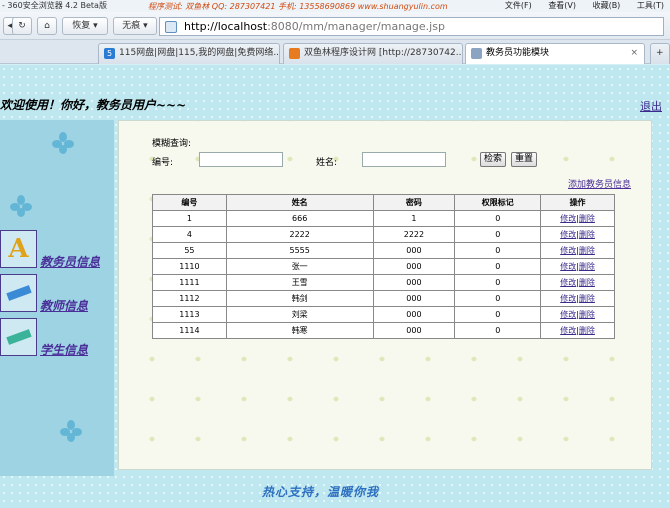  What do you see at coordinates (493, 159) in the screenshot?
I see `search-button: 检索` at bounding box center [493, 159].